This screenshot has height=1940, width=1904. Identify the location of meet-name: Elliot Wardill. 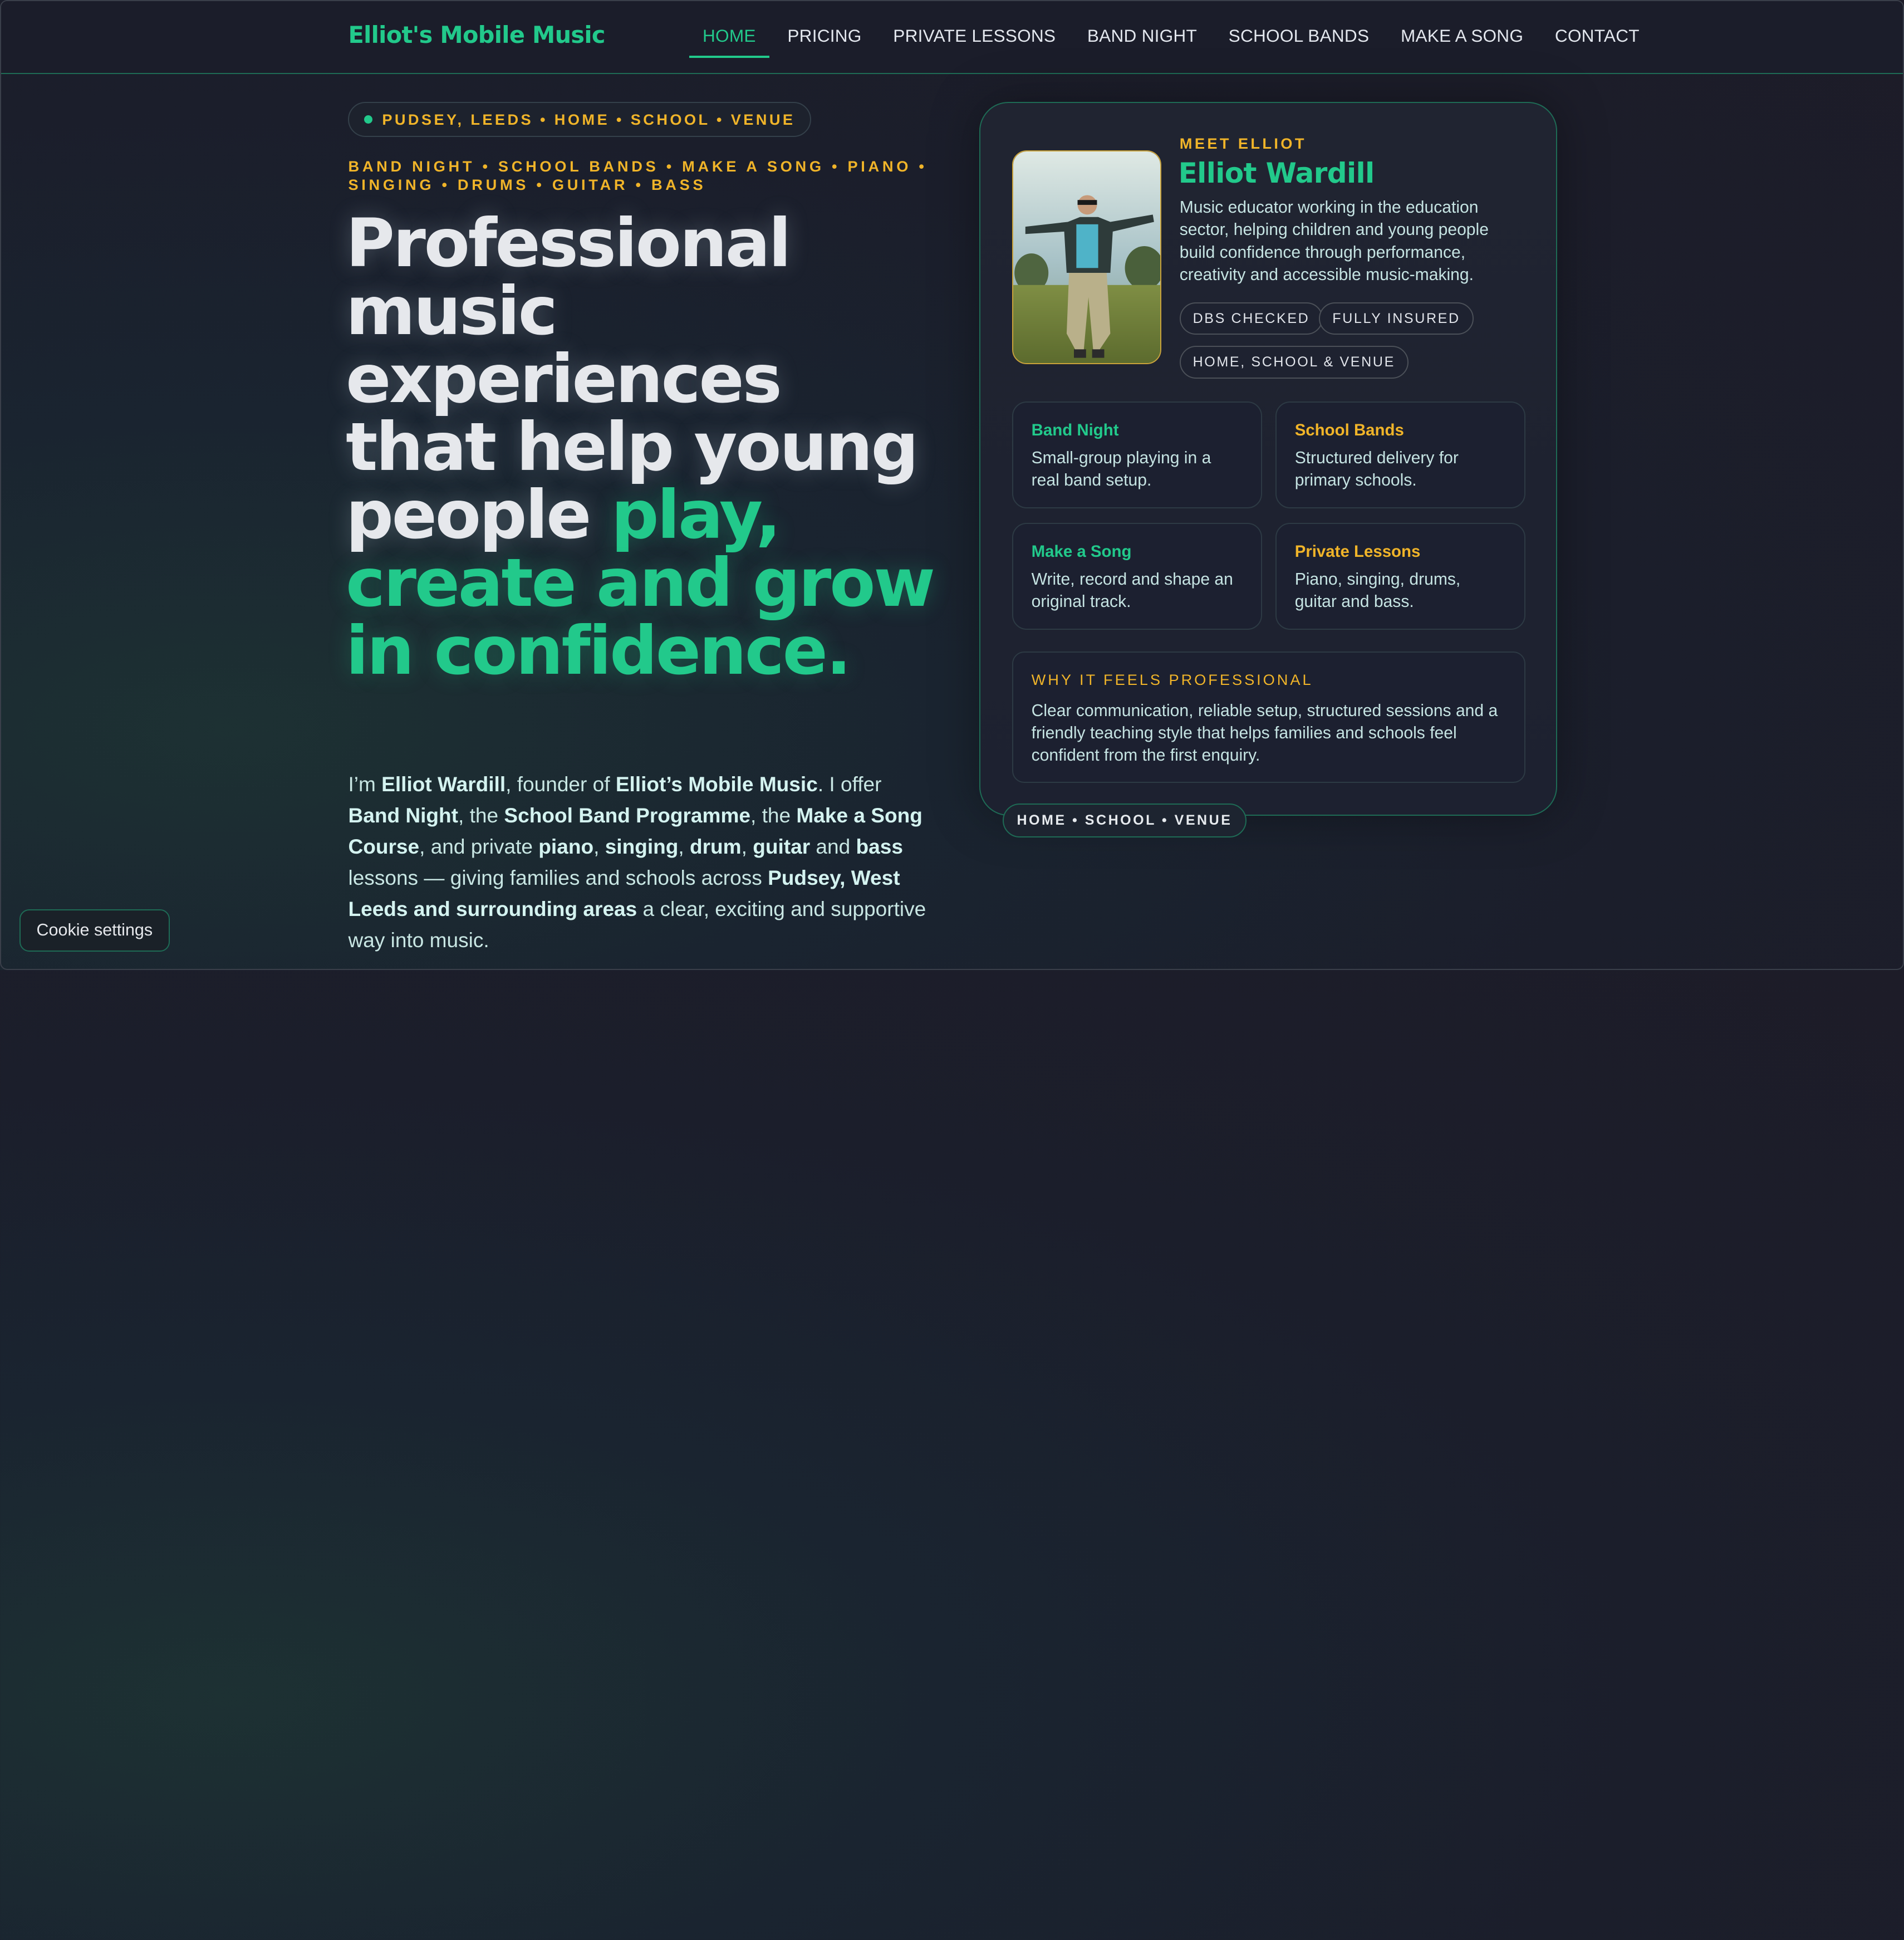
(1276, 173).